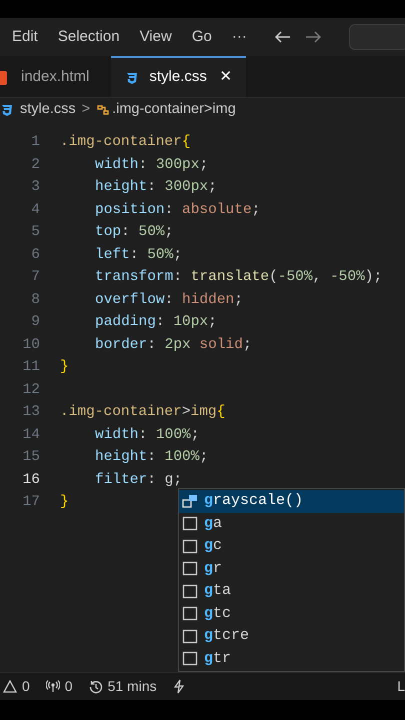  I want to click on line-number: 5, so click(35, 232).